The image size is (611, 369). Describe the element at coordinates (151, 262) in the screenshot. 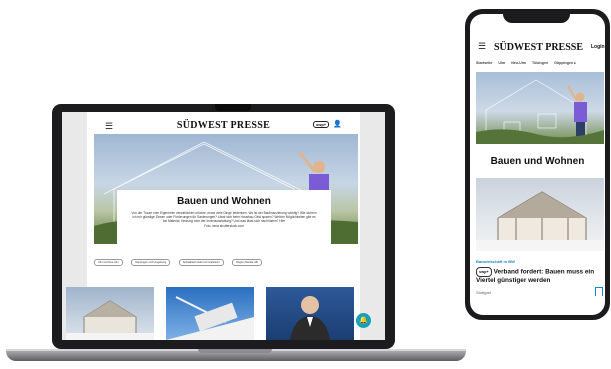

I see `chip-goeppingen: Göppingen und Umgebung` at that location.